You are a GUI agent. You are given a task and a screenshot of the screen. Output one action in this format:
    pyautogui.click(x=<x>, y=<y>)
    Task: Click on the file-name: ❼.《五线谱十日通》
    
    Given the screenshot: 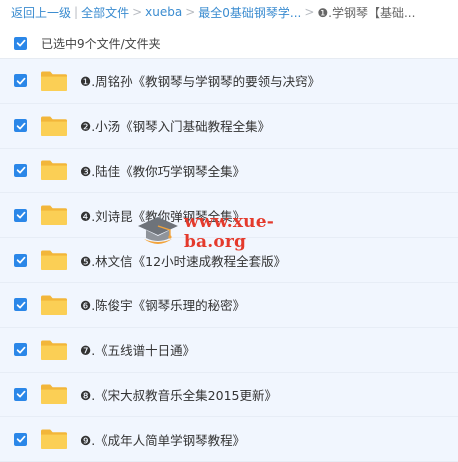 What is the action you would take?
    pyautogui.click(x=137, y=349)
    